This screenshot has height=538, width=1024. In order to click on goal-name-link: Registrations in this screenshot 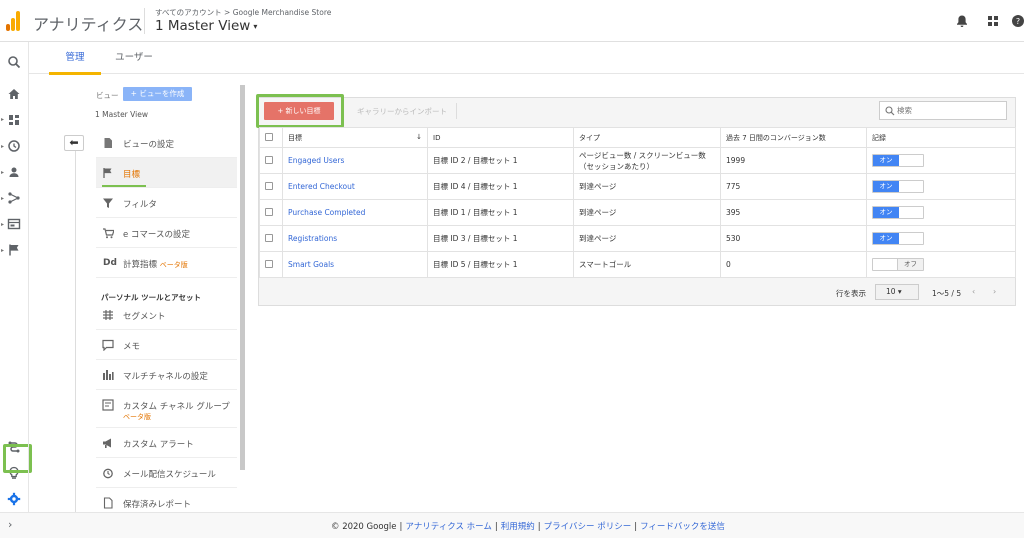, I will do `click(355, 238)`.